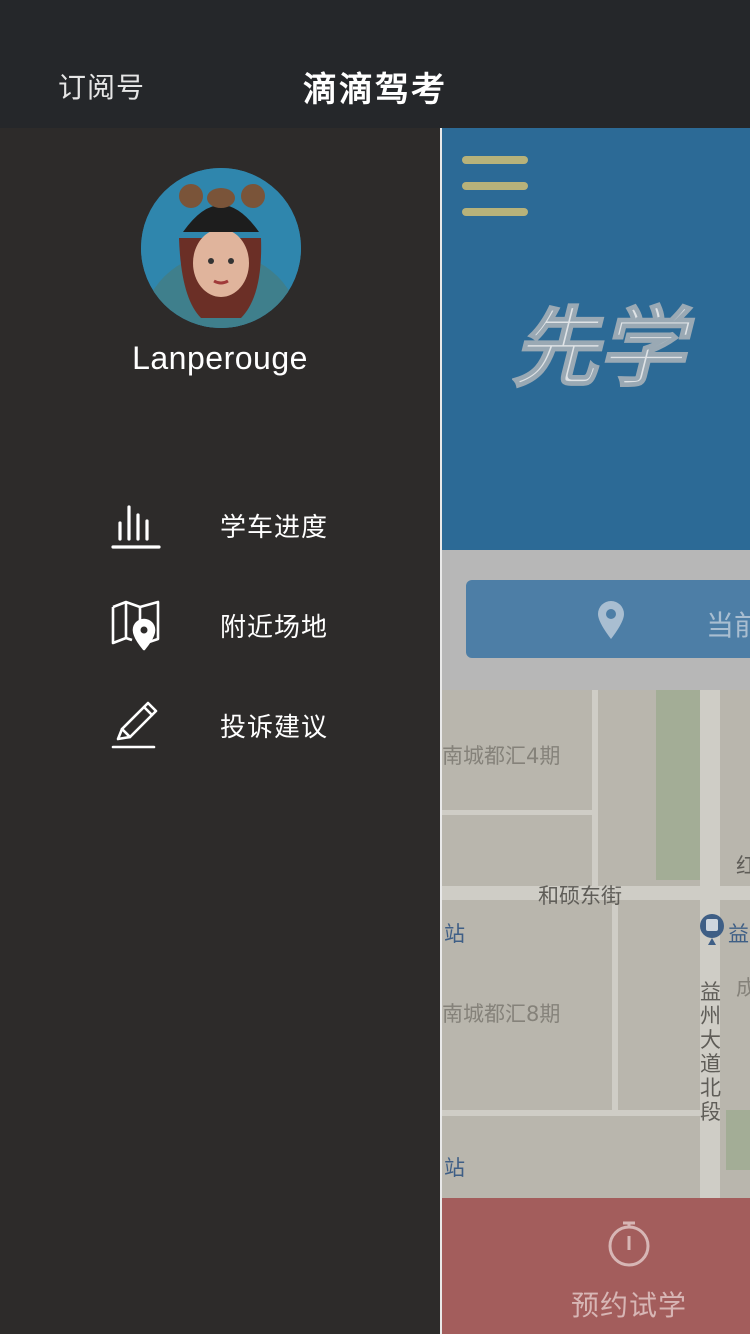  I want to click on pencil-icon, so click(136, 725).